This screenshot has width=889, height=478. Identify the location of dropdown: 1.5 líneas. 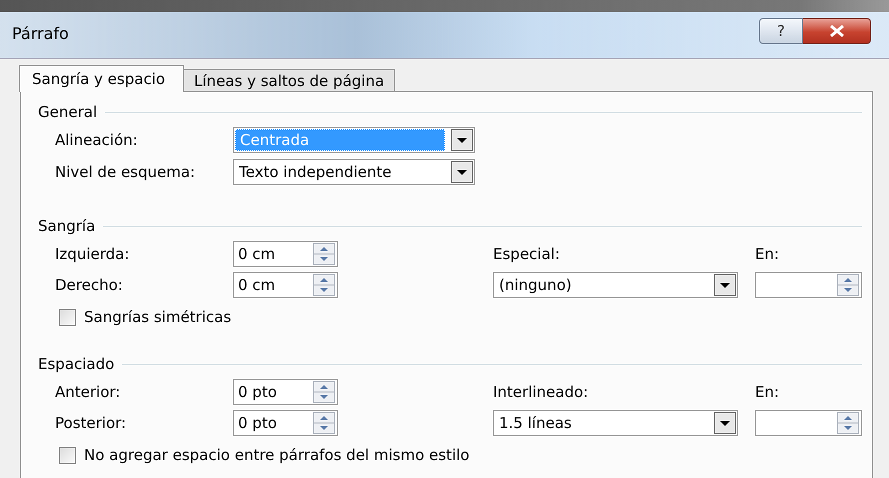
(615, 423).